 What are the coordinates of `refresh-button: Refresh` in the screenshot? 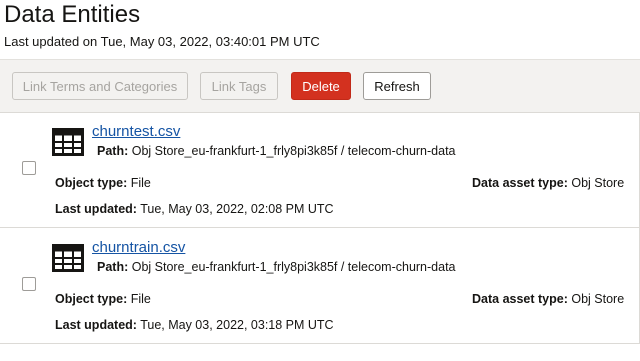 It's located at (397, 86).